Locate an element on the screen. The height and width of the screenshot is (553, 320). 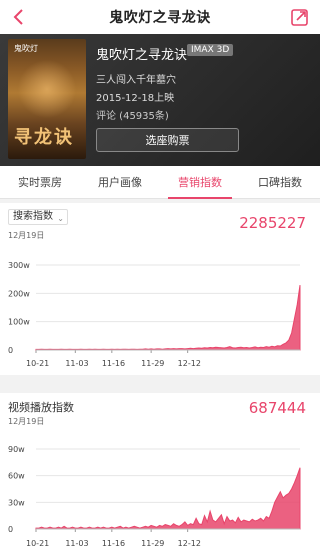
index-type-select: 搜索指数 ⌄ is located at coordinates (38, 217).